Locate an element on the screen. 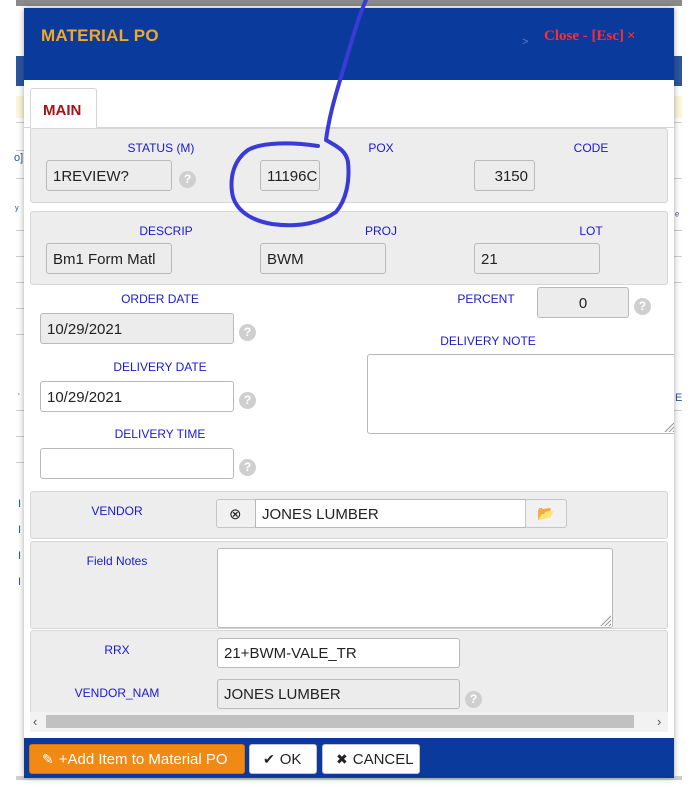 This screenshot has width=696, height=794. clear-icon: ⊗ is located at coordinates (235, 514).